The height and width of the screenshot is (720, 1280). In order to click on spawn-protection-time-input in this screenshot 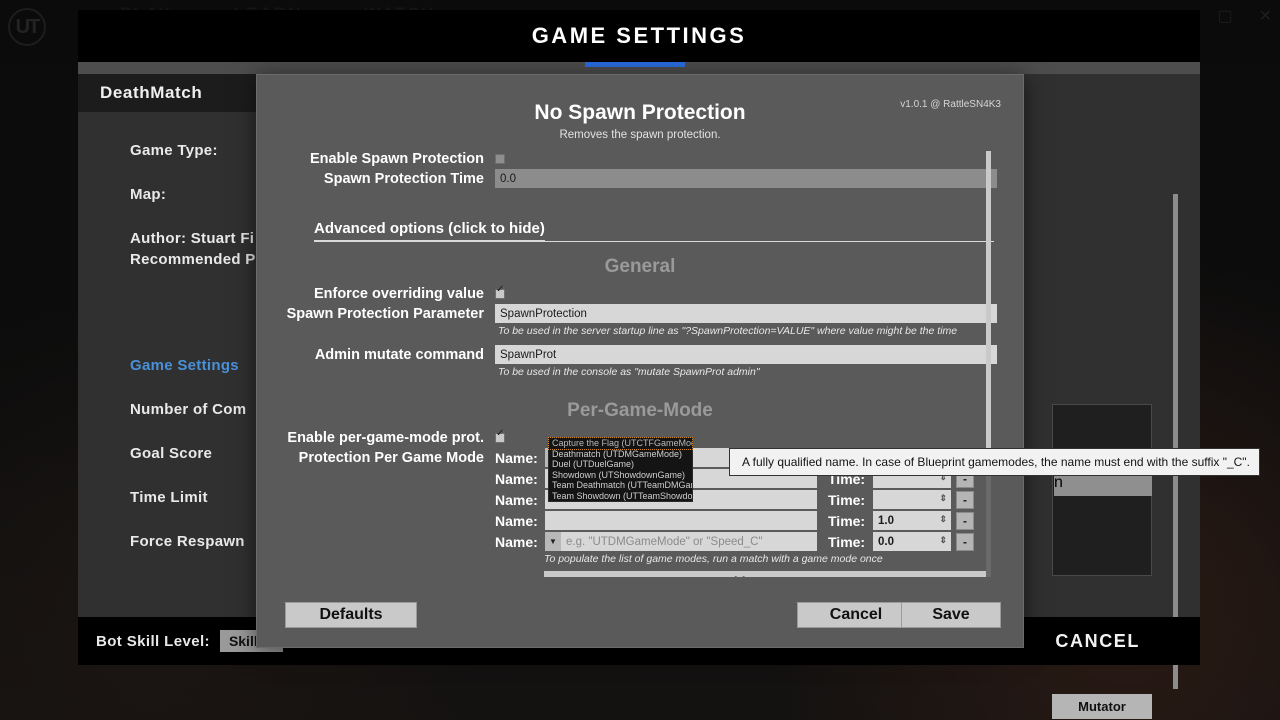, I will do `click(746, 178)`.